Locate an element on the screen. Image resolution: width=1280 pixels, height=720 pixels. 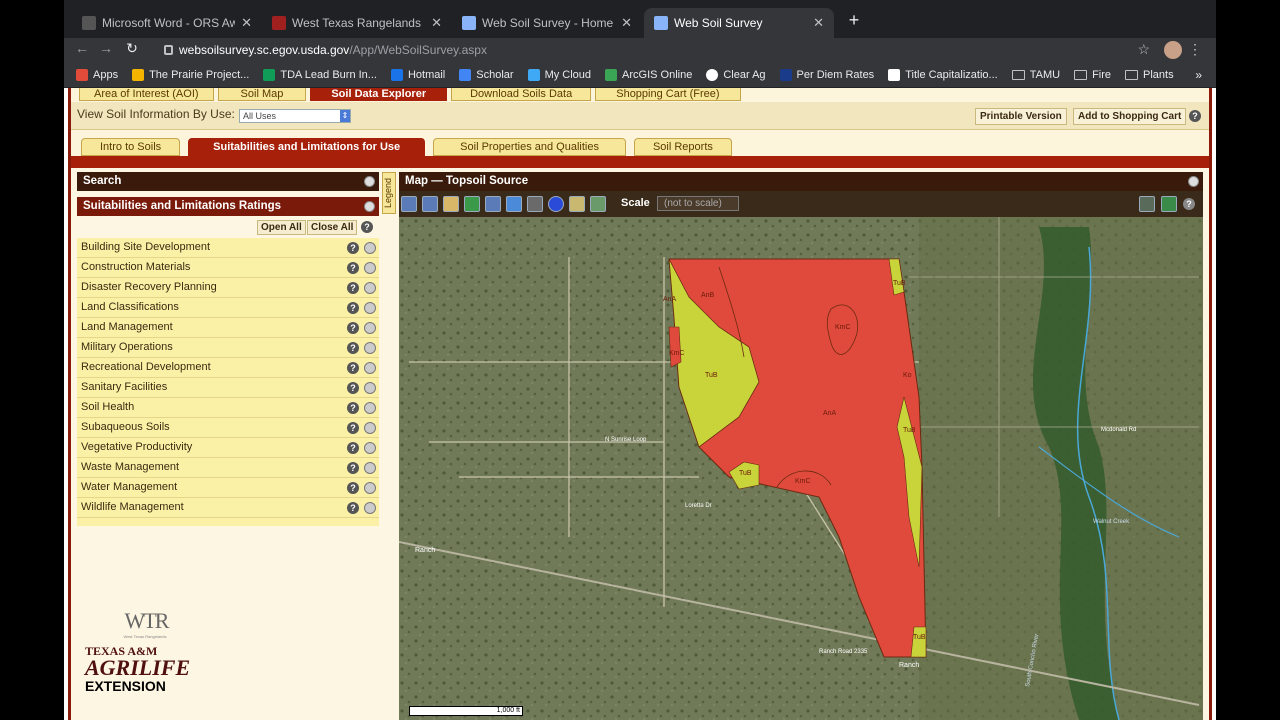
rating-category: Wildlife Management? is located at coordinates (228, 508).